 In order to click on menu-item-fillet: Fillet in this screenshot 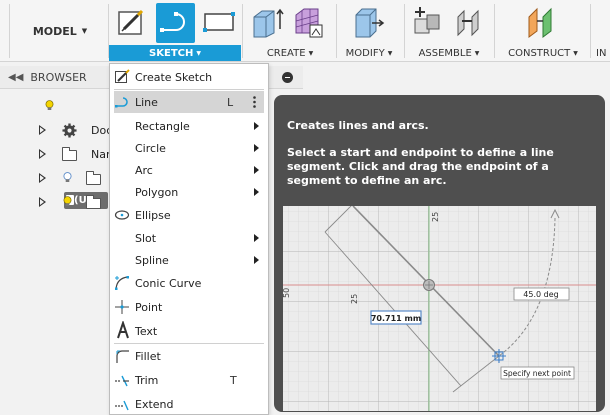, I will do `click(189, 356)`.